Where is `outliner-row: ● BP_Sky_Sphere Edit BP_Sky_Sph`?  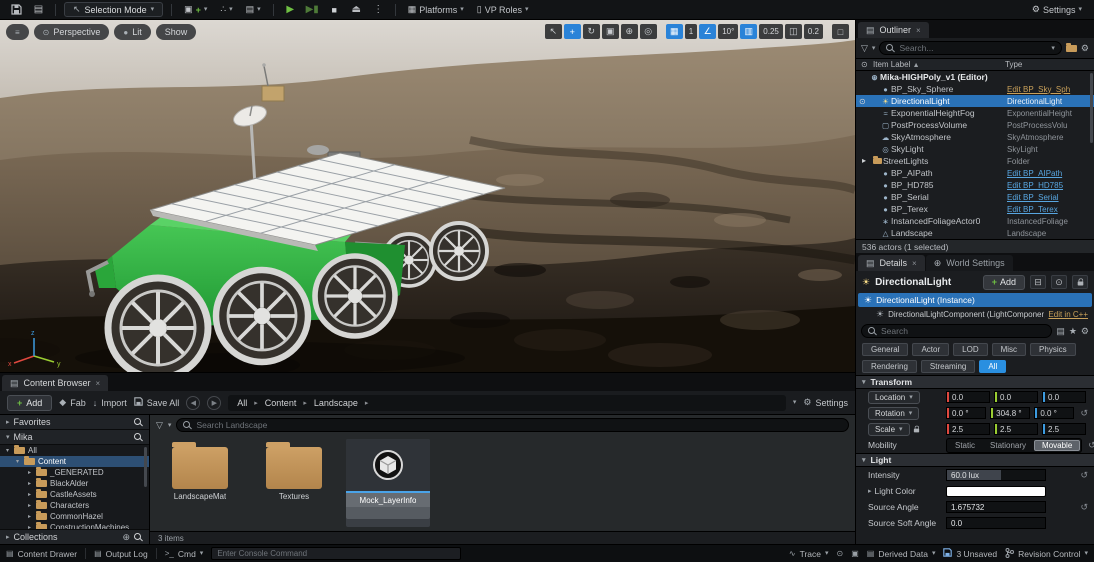 outliner-row: ● BP_Sky_Sphere Edit BP_Sky_Sph is located at coordinates (975, 89).